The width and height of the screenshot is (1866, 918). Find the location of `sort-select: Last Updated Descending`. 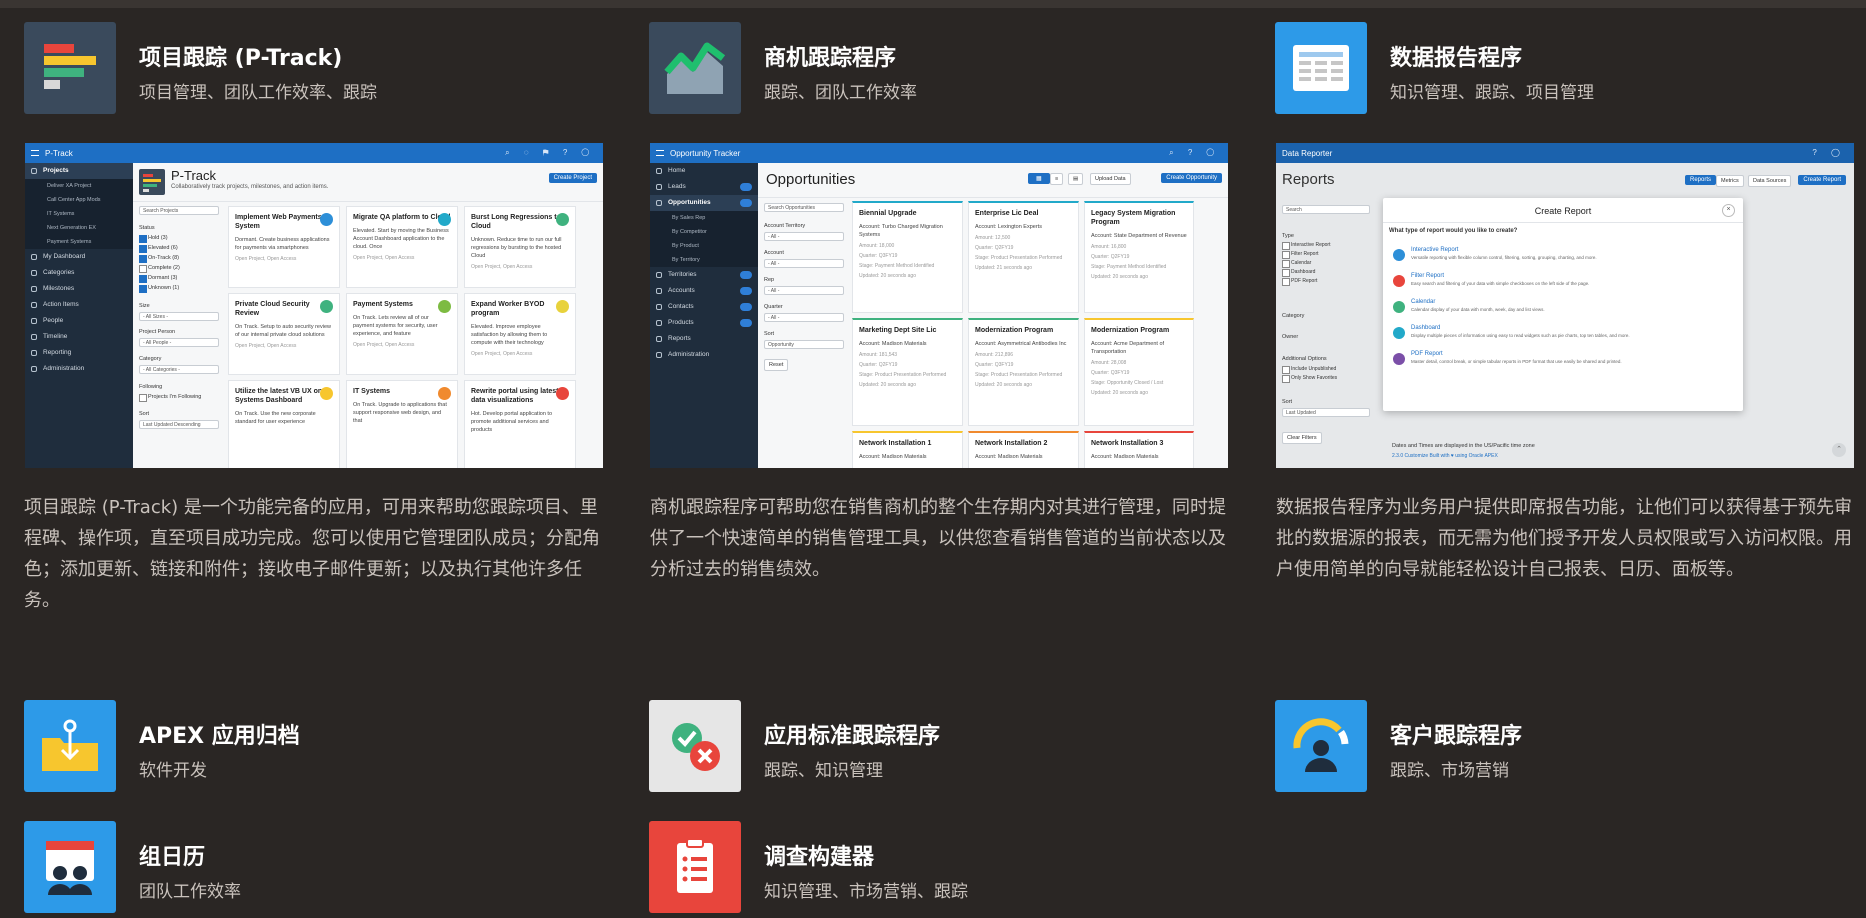

sort-select: Last Updated Descending is located at coordinates (179, 424).